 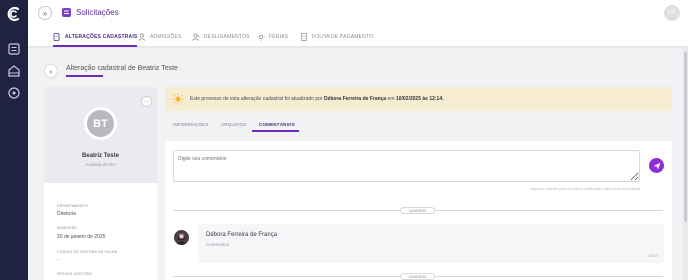 What do you see at coordinates (242, 235) in the screenshot?
I see `comment-author: Débora Ferreira de França` at bounding box center [242, 235].